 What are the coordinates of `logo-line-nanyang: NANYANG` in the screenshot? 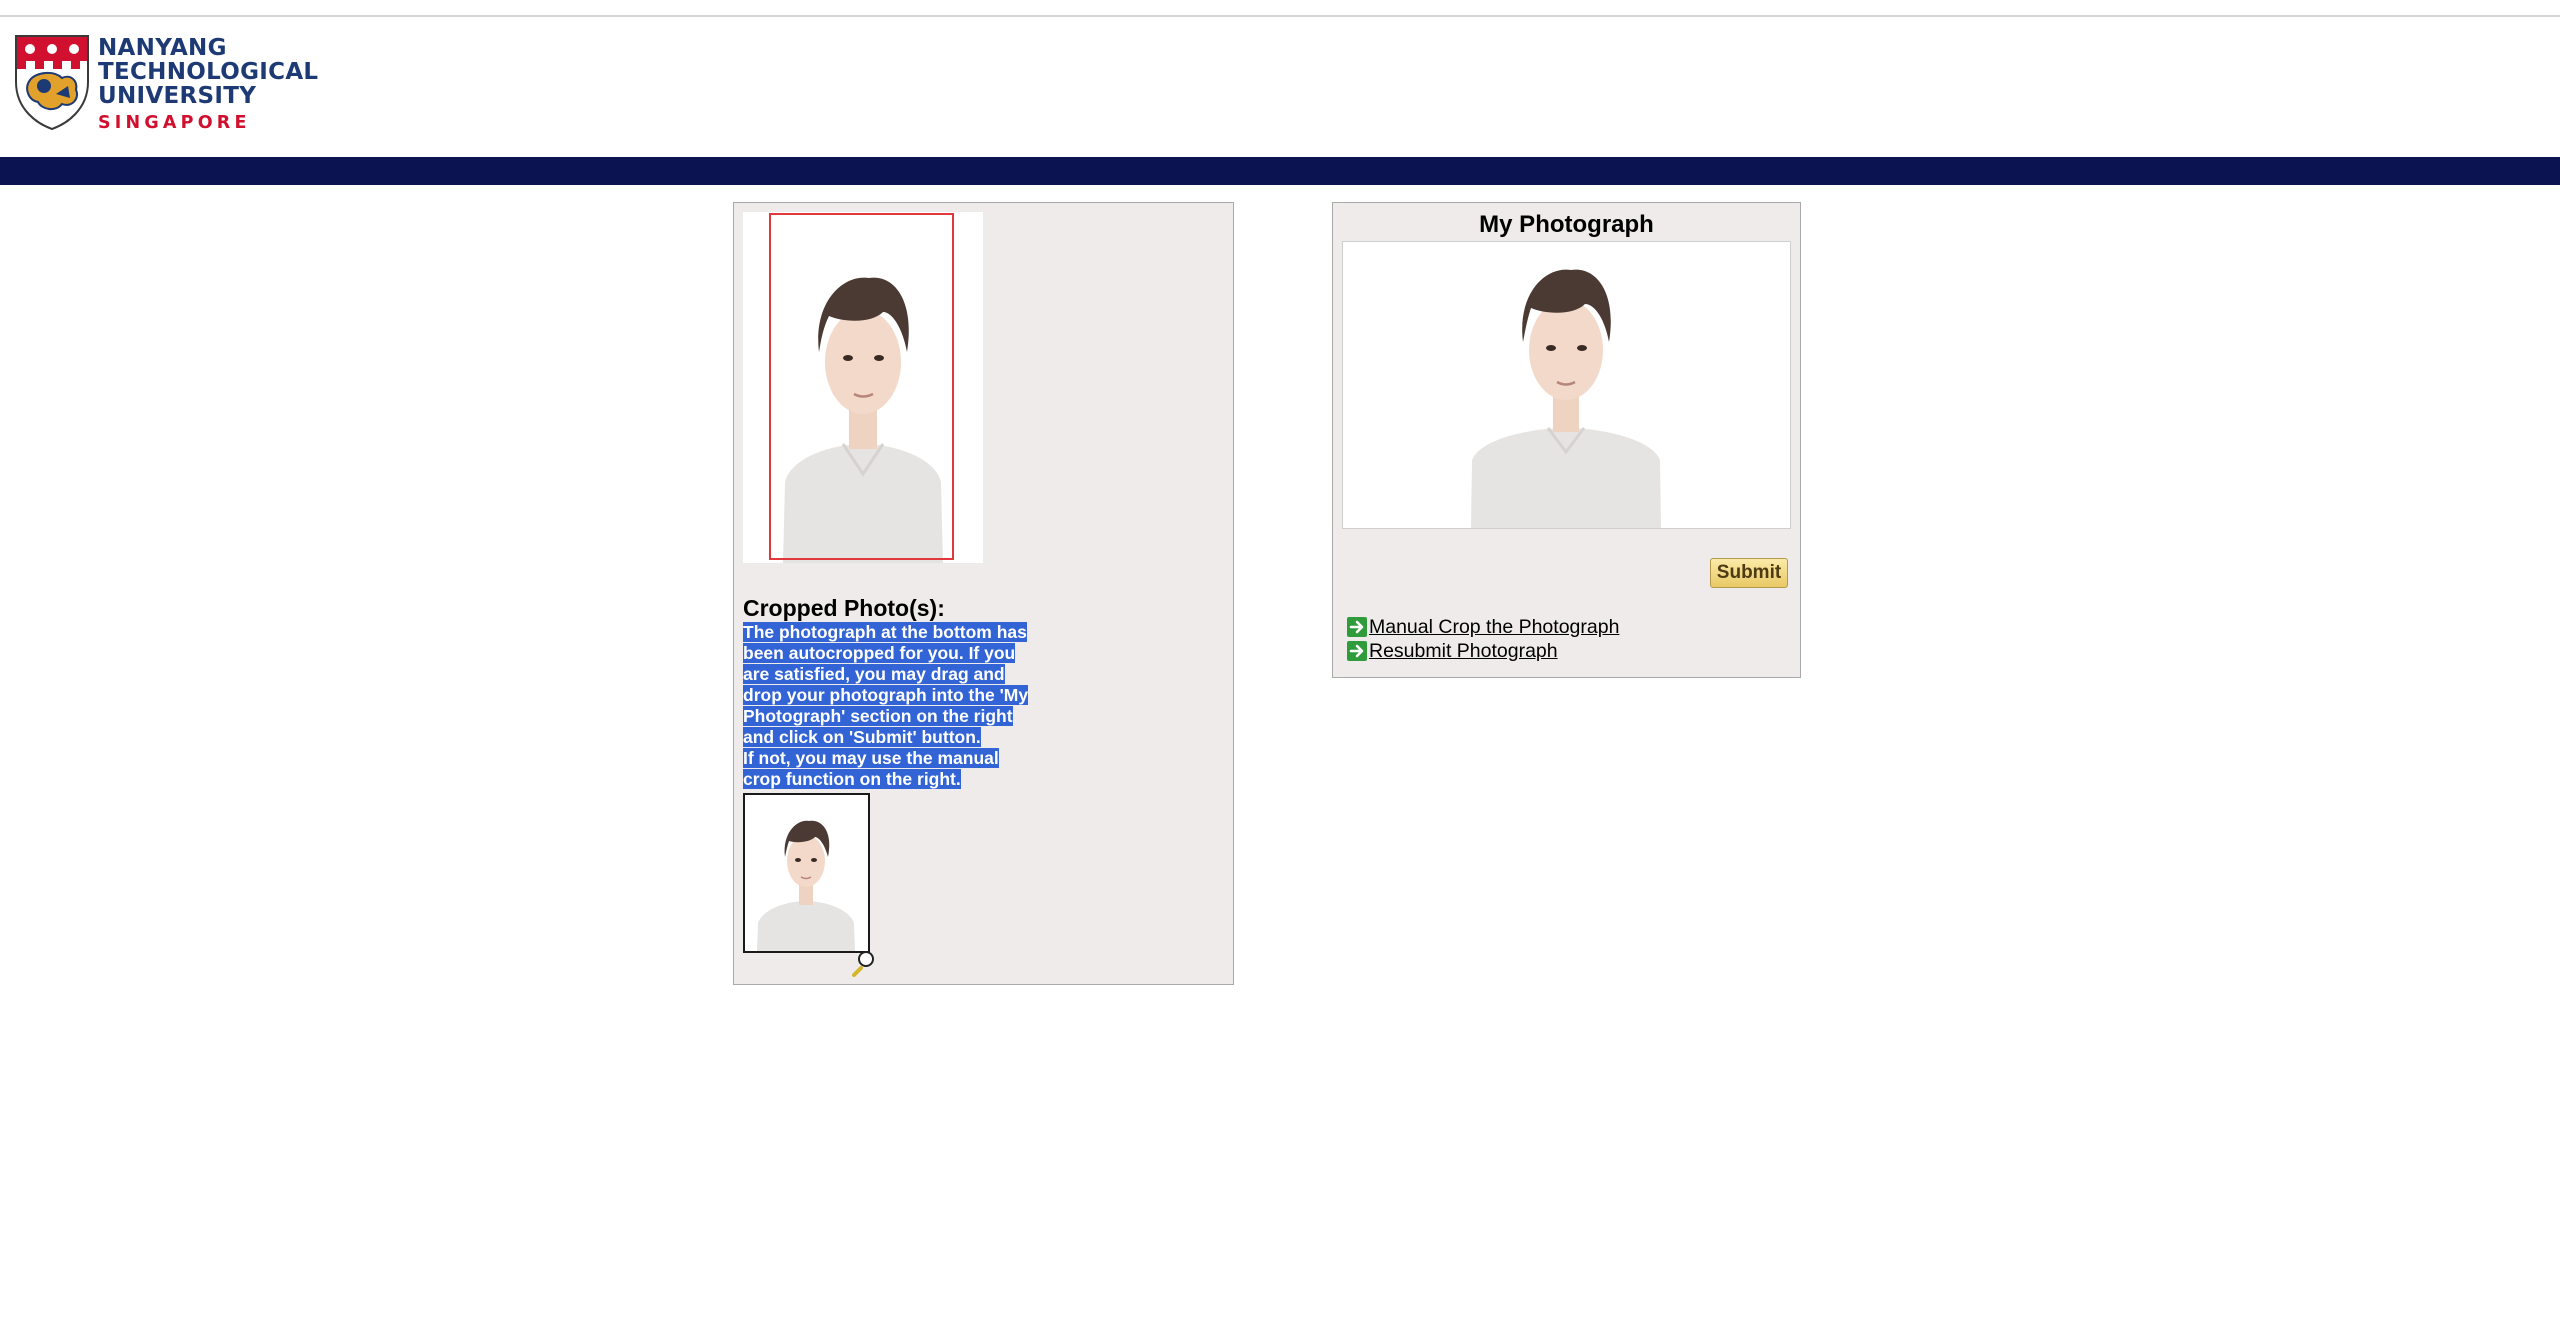 It's located at (162, 48).